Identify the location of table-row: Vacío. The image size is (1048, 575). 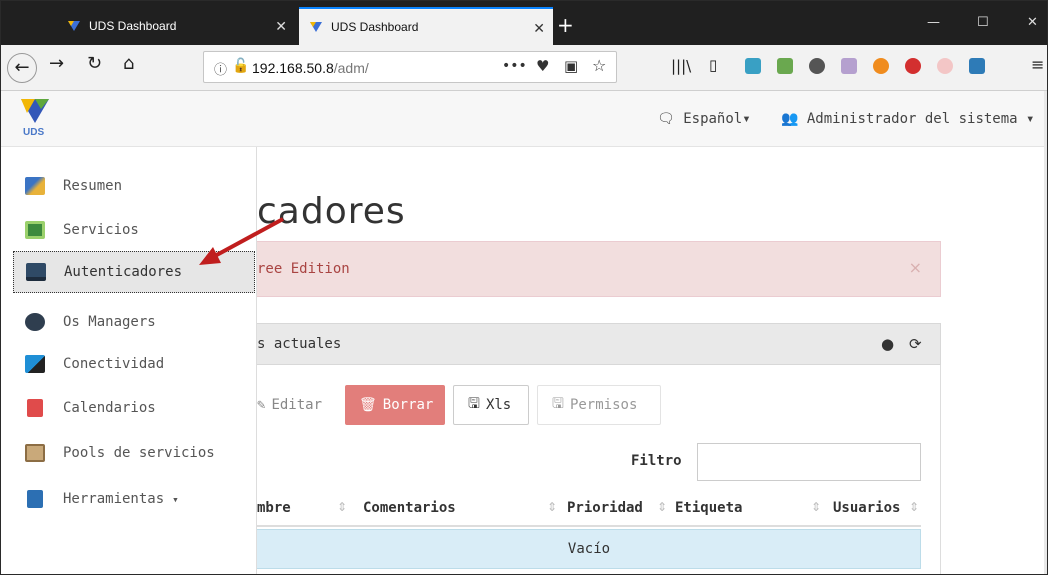
(589, 549).